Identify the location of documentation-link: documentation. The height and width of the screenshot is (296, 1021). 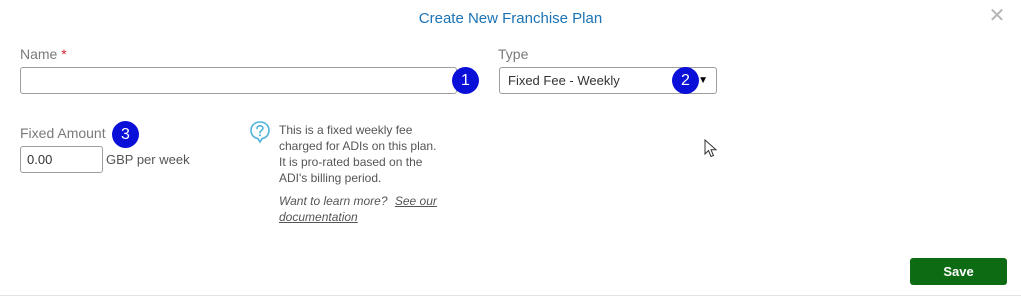
(318, 217).